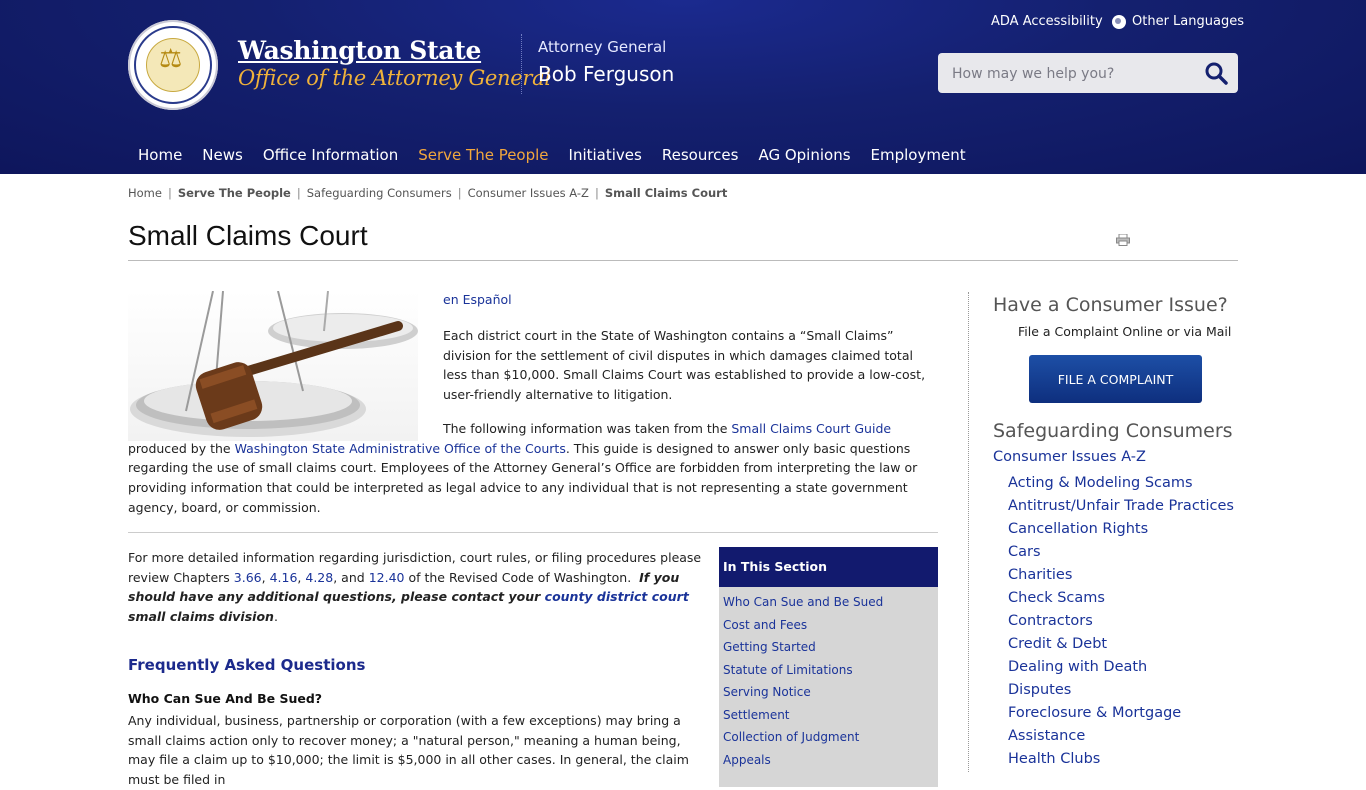 Image resolution: width=1366 pixels, height=790 pixels. I want to click on sidebar-item-consumer-issues: Consumer Issues A-Z, so click(1069, 457).